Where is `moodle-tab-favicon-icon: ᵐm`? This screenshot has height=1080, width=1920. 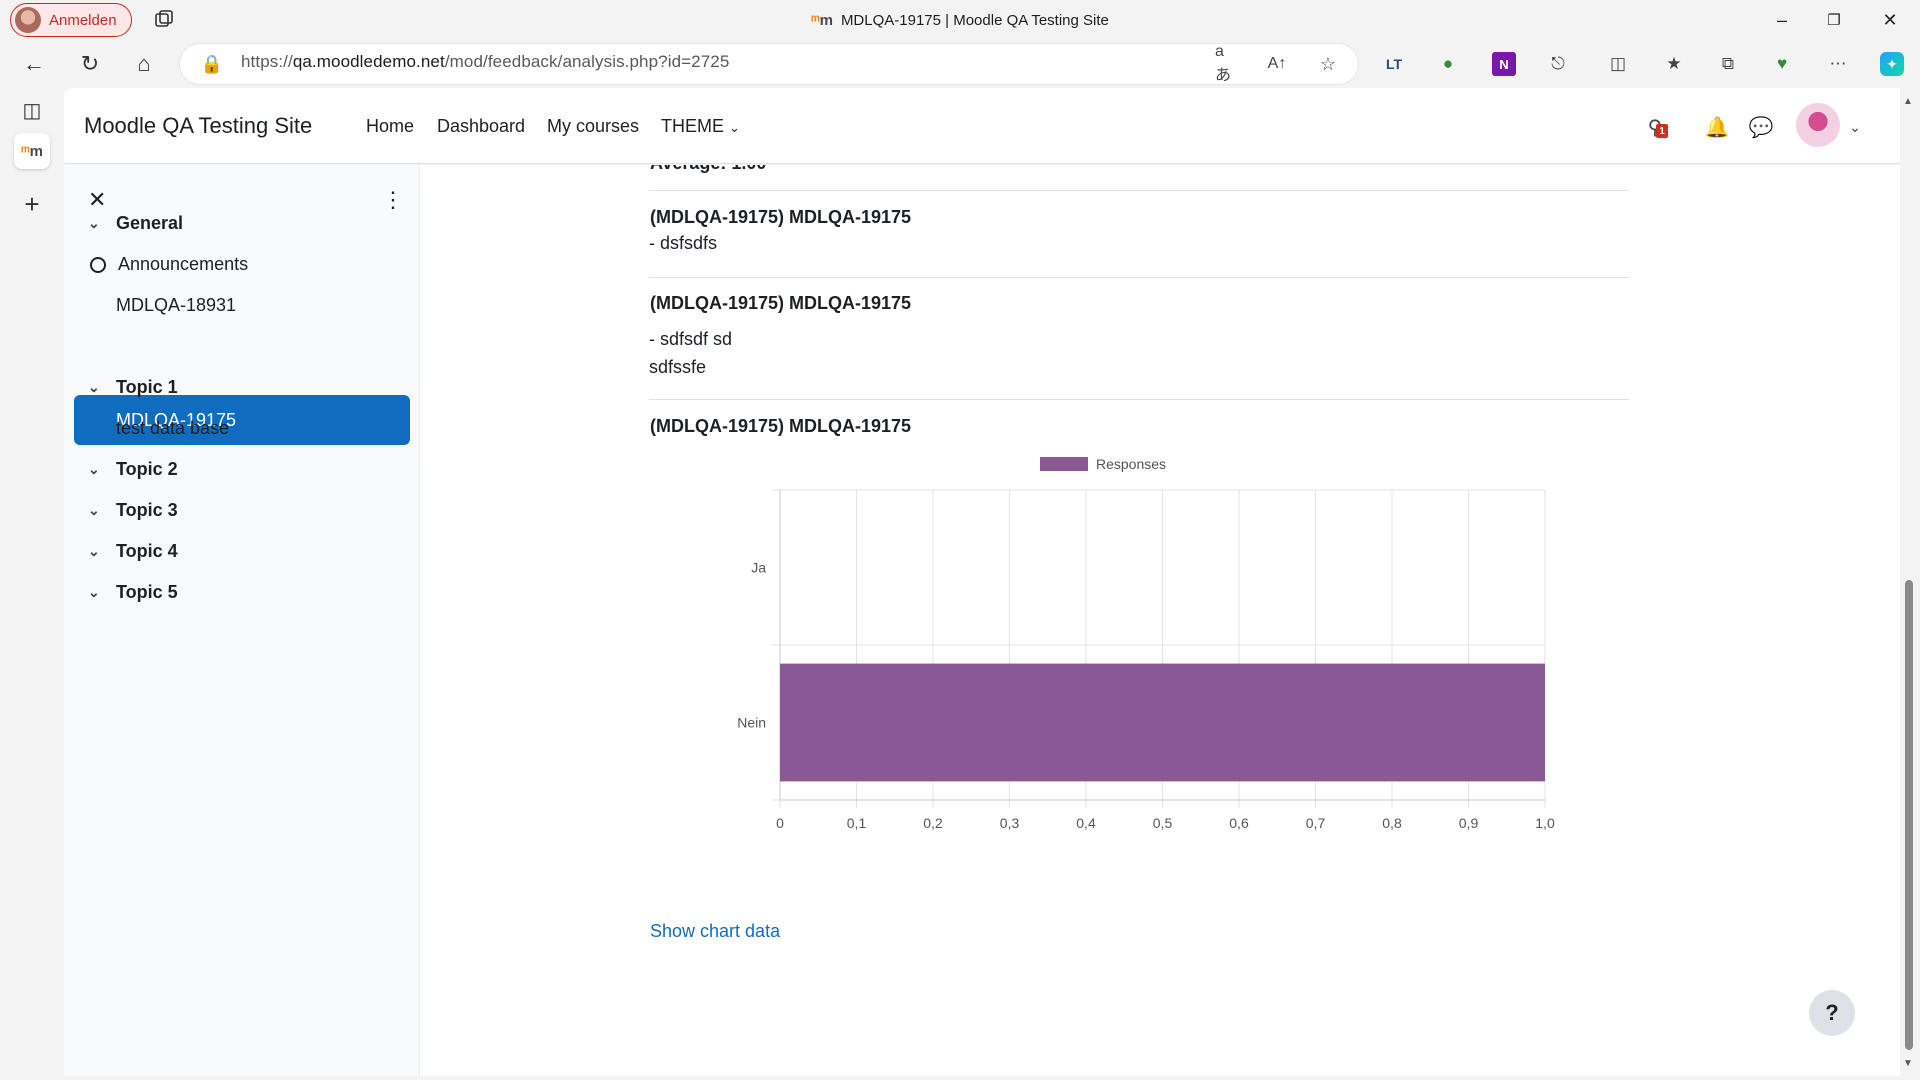 moodle-tab-favicon-icon: ᵐm is located at coordinates (32, 151).